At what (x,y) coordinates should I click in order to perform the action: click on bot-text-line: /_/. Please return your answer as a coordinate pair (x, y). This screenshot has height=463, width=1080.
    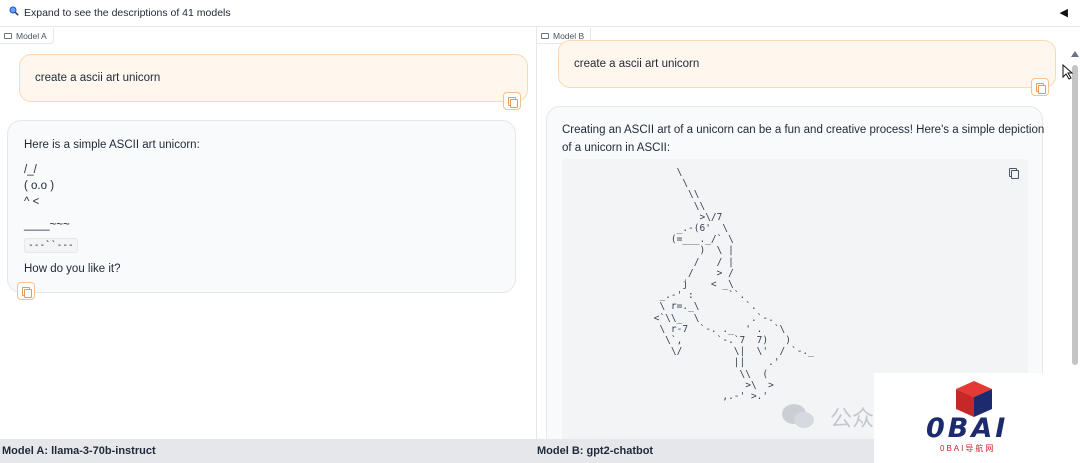
    Looking at the image, I should click on (30, 170).